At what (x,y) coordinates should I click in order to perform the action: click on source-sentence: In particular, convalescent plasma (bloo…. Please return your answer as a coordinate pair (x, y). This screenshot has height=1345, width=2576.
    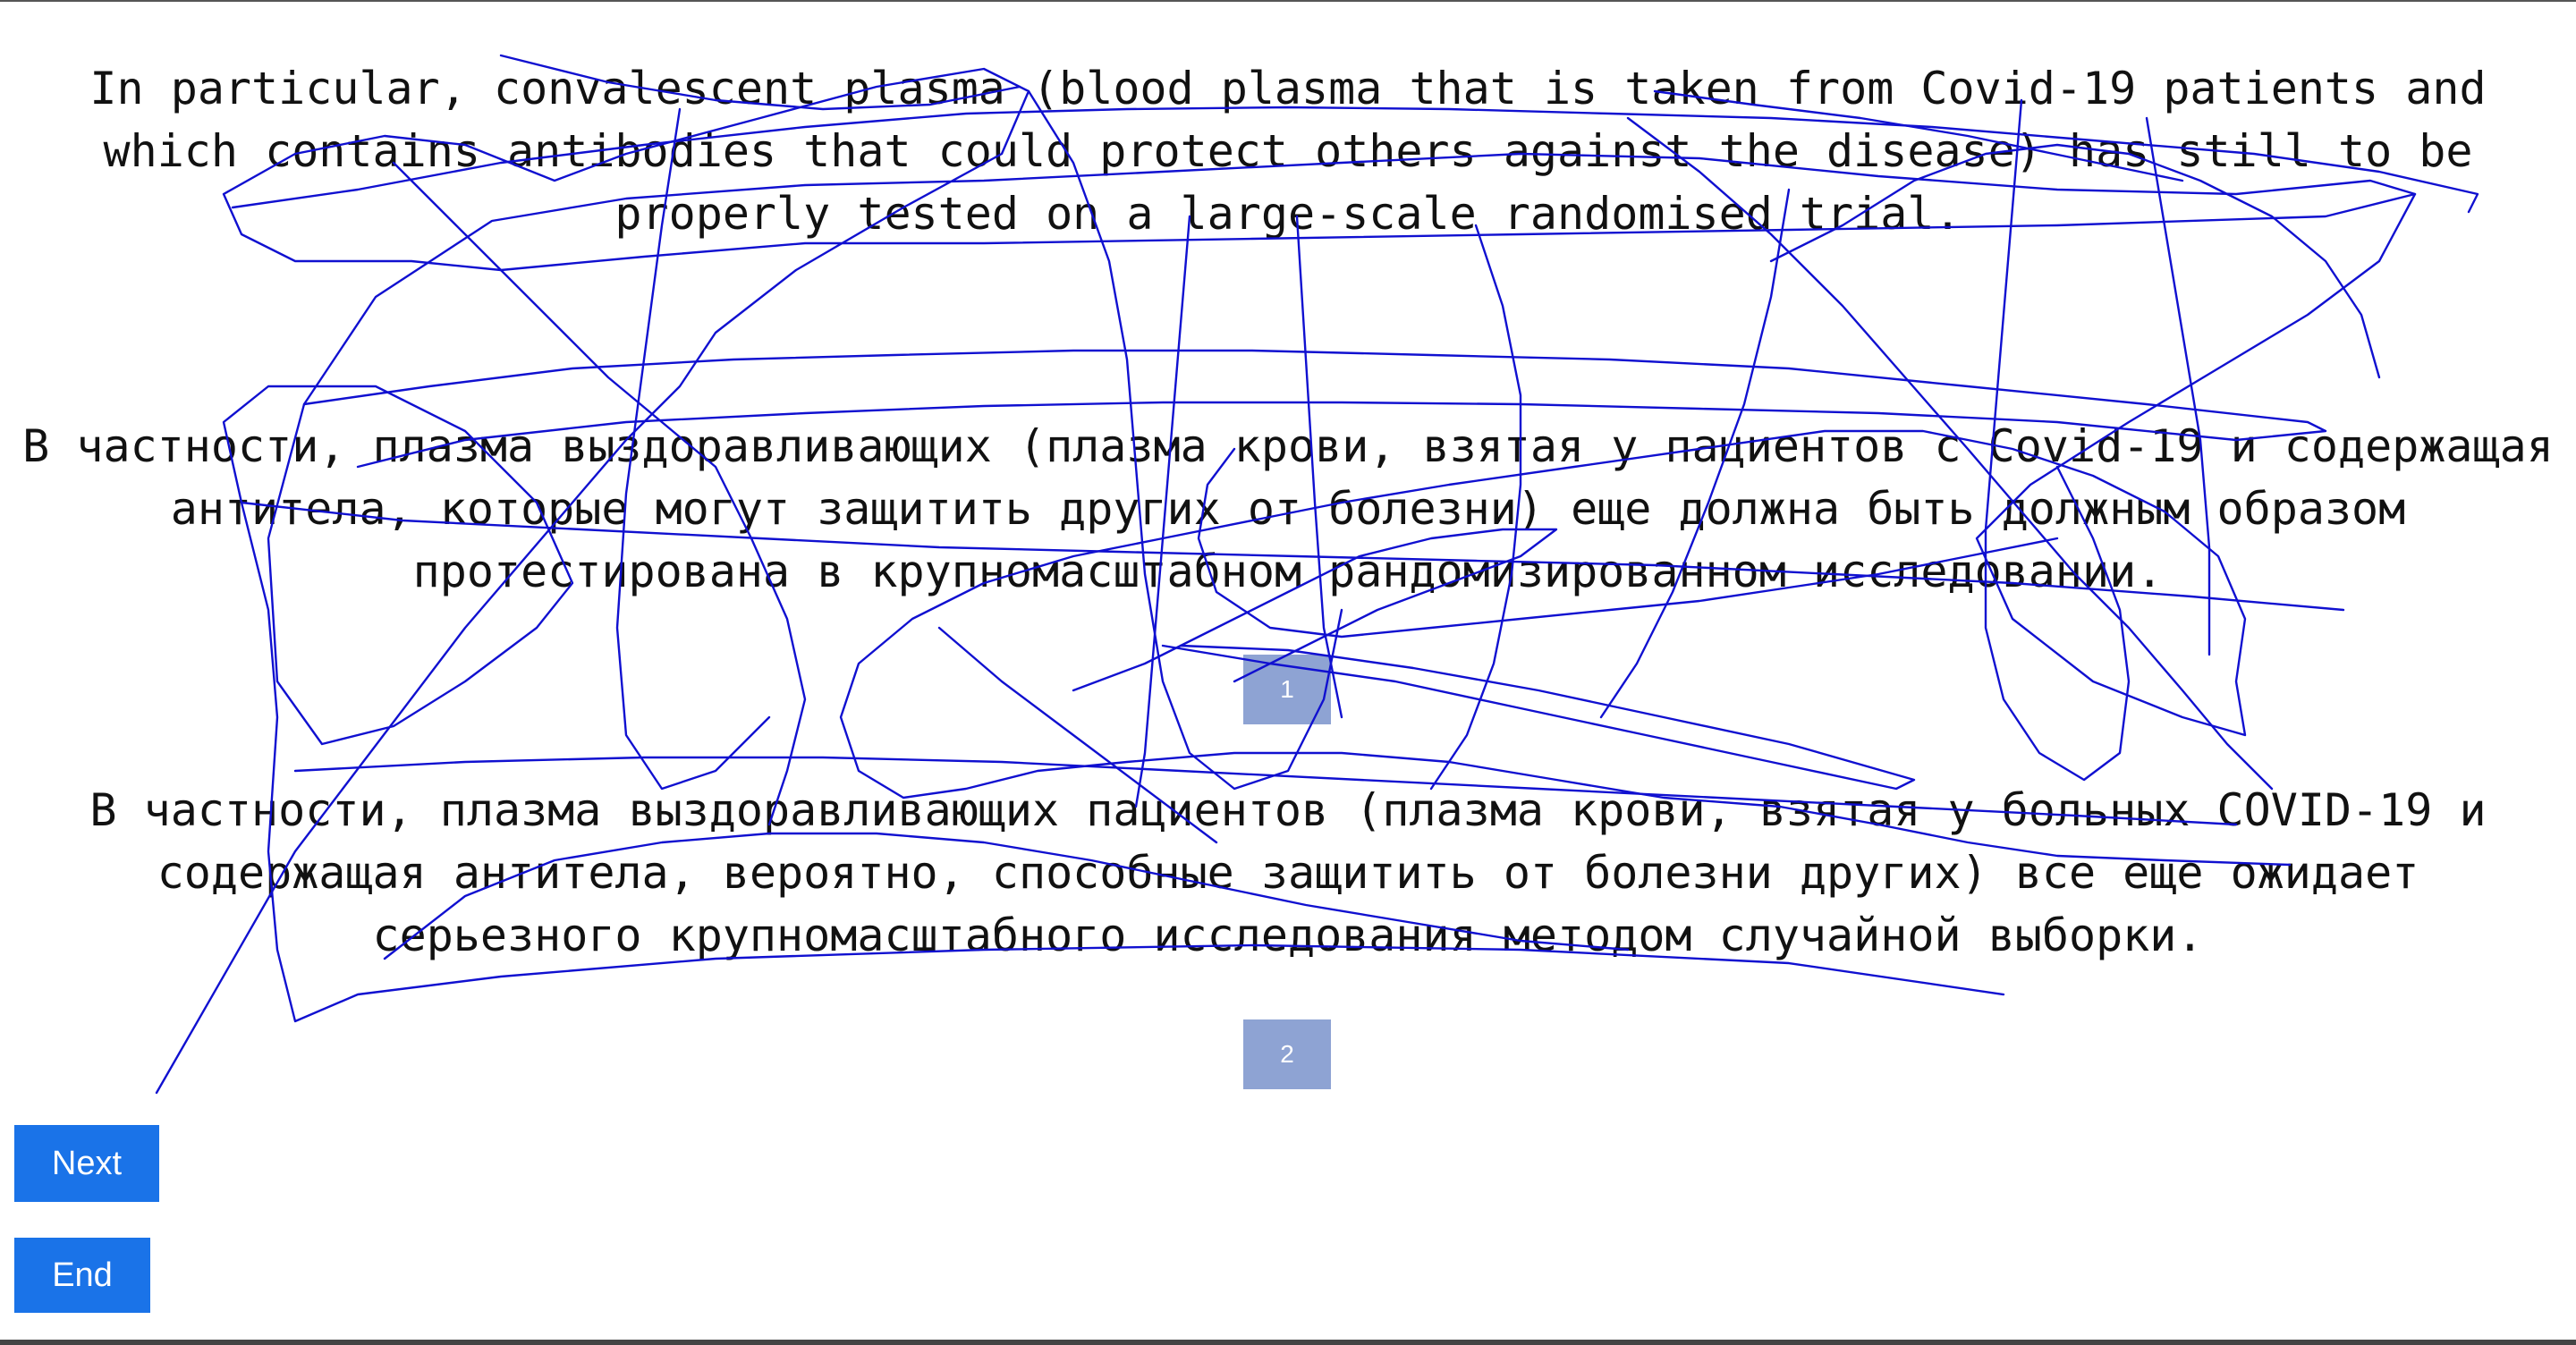
    Looking at the image, I should click on (1288, 151).